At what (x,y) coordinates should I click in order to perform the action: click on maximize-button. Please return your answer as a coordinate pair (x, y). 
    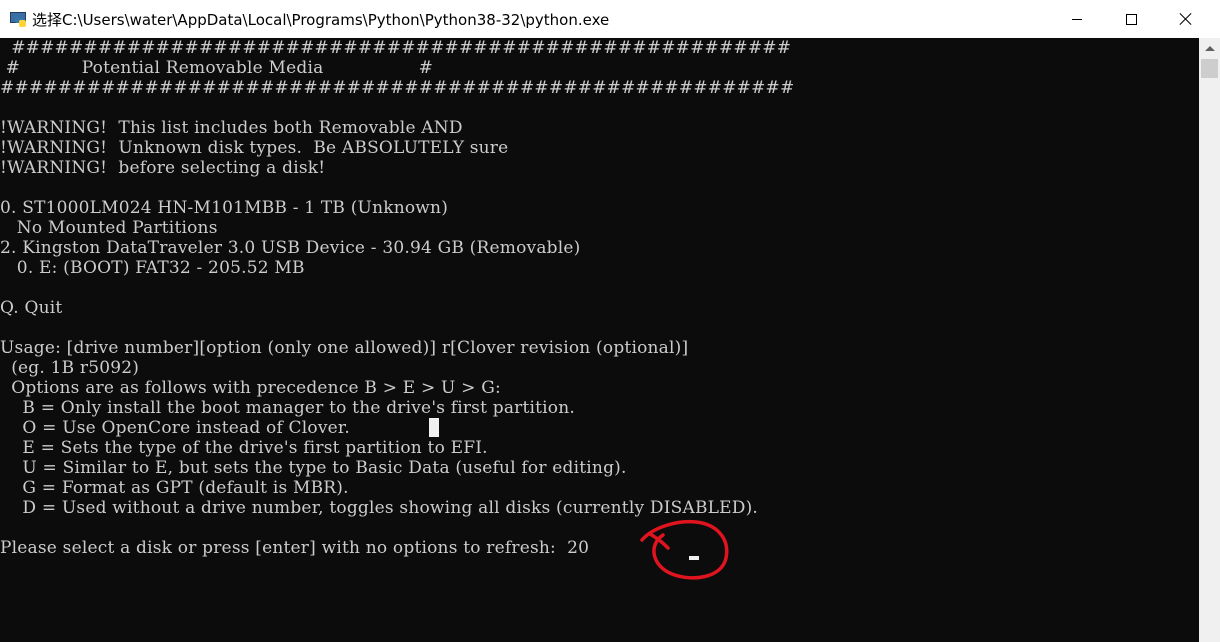
    Looking at the image, I should click on (1131, 19).